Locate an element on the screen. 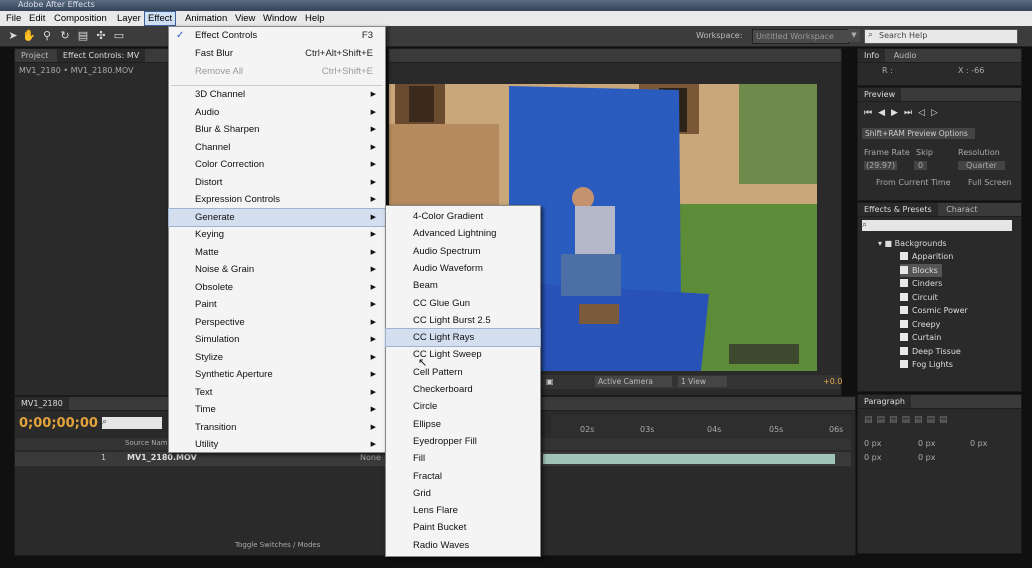 This screenshot has height=568, width=1032. menu-item-simulation: Simulation ▶ is located at coordinates (277, 339).